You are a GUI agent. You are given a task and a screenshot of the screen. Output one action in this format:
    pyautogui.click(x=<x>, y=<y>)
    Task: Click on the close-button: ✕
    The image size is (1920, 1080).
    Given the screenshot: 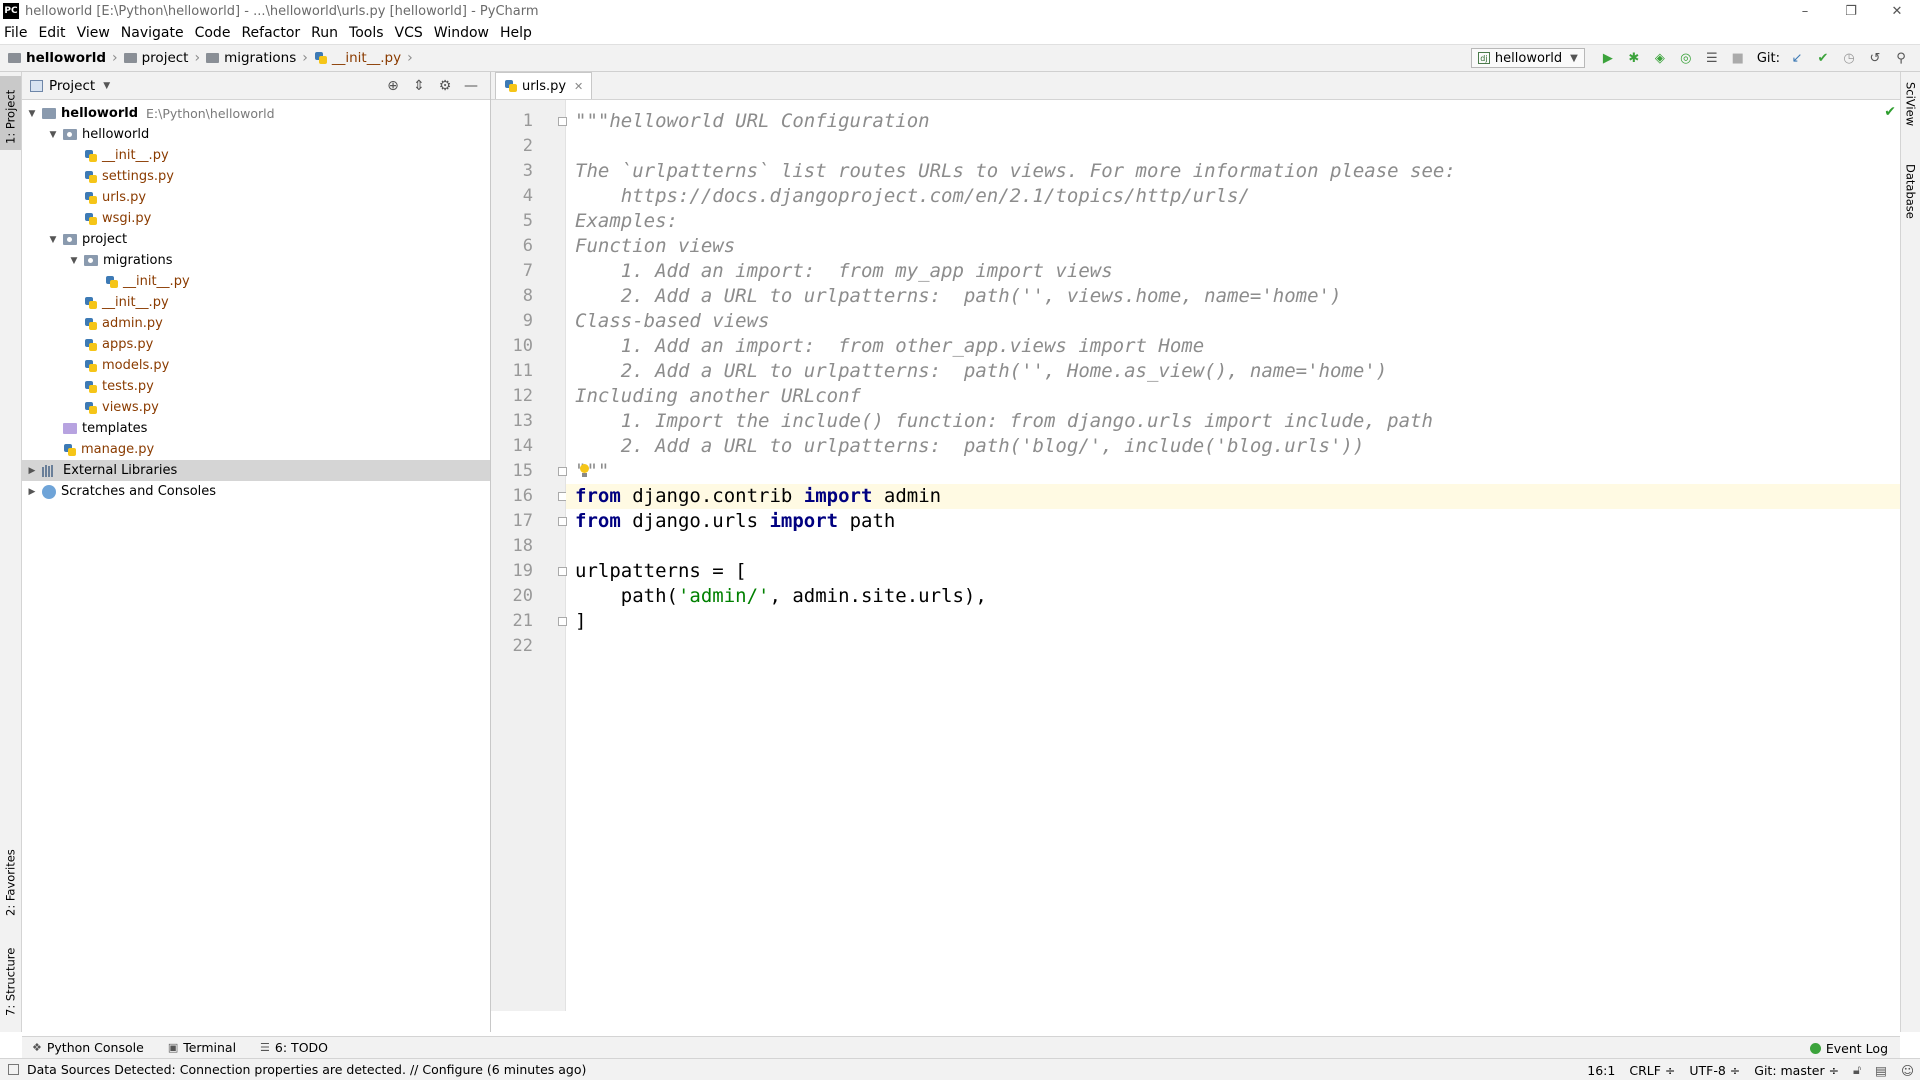 What is the action you would take?
    pyautogui.click(x=1897, y=11)
    